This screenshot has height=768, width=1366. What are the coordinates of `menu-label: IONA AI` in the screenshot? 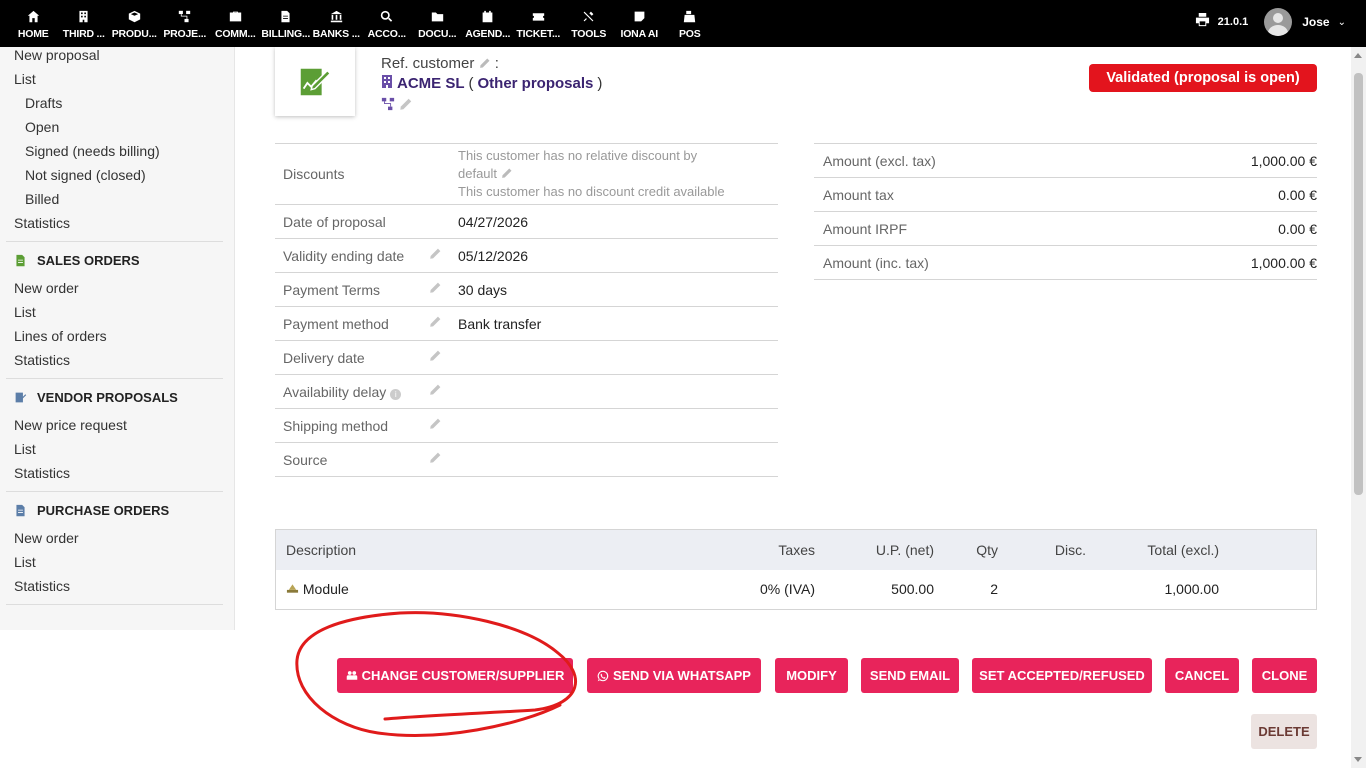 It's located at (639, 34).